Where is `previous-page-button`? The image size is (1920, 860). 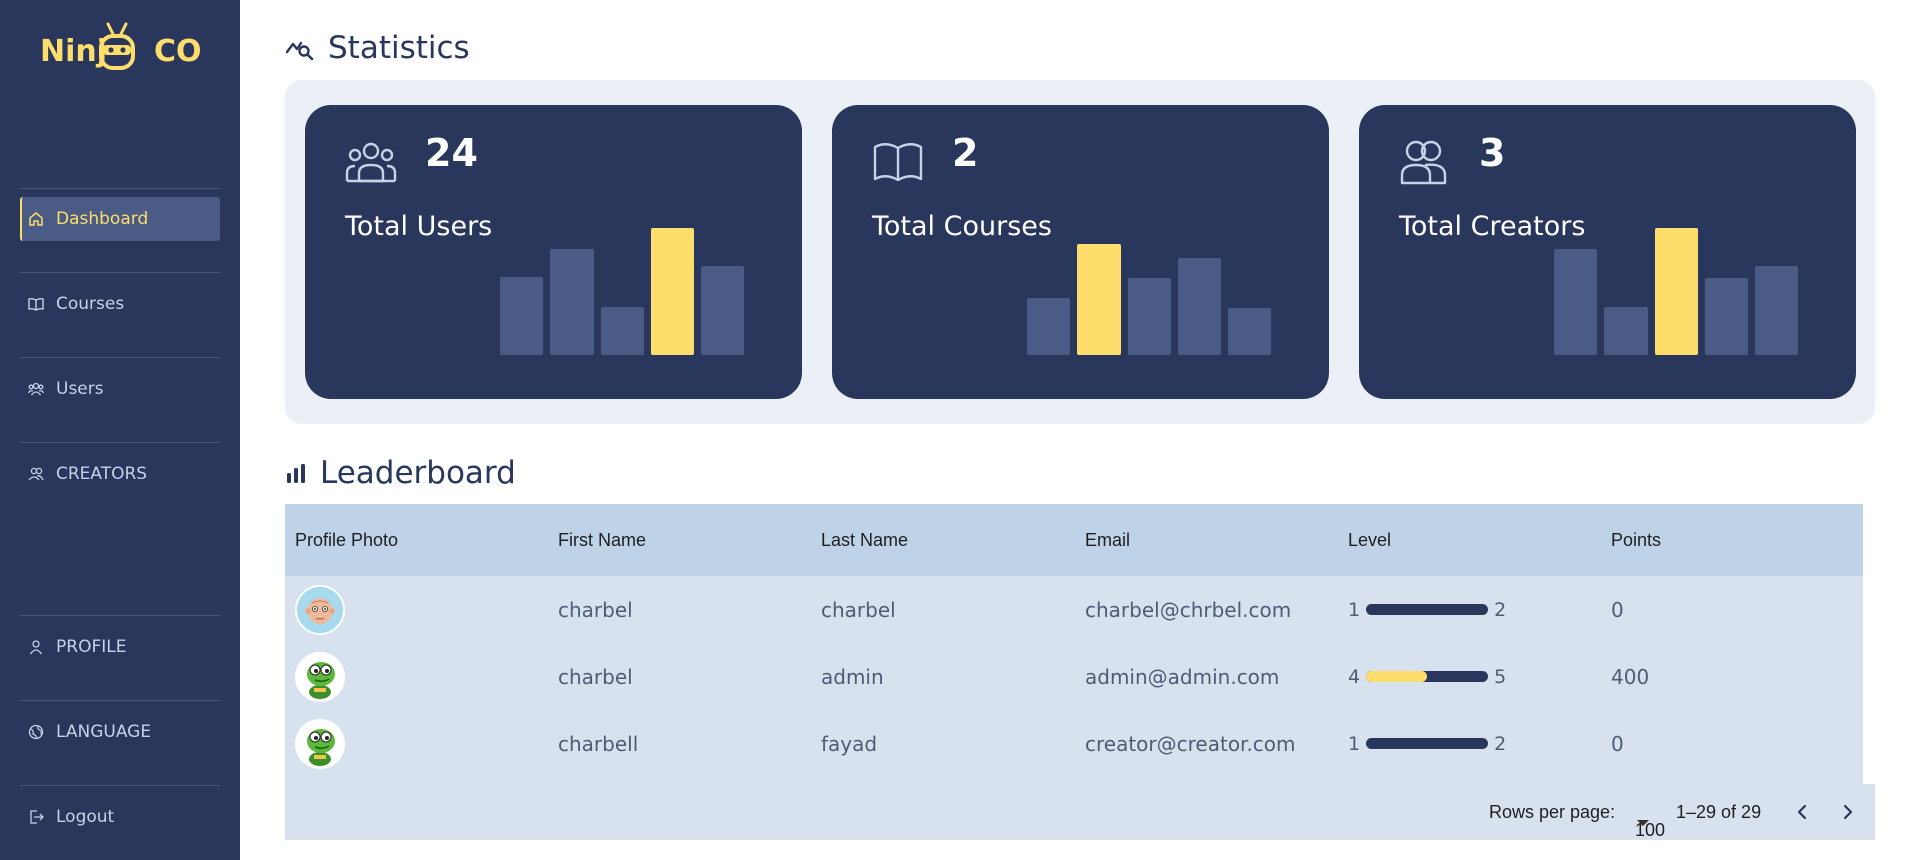 previous-page-button is located at coordinates (1802, 812).